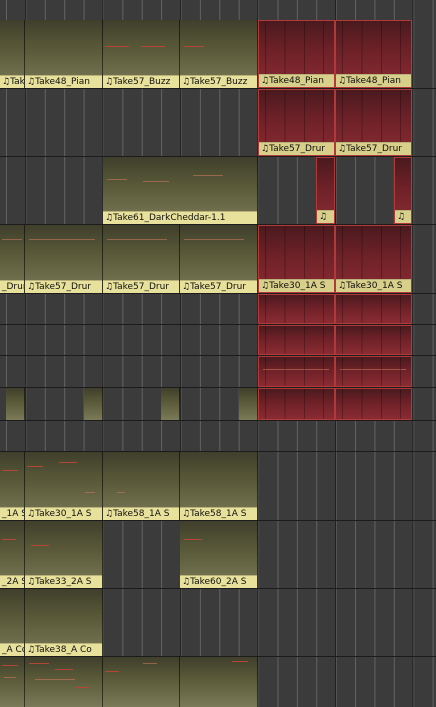  What do you see at coordinates (12, 554) in the screenshot?
I see `midi-clip: _2A S` at bounding box center [12, 554].